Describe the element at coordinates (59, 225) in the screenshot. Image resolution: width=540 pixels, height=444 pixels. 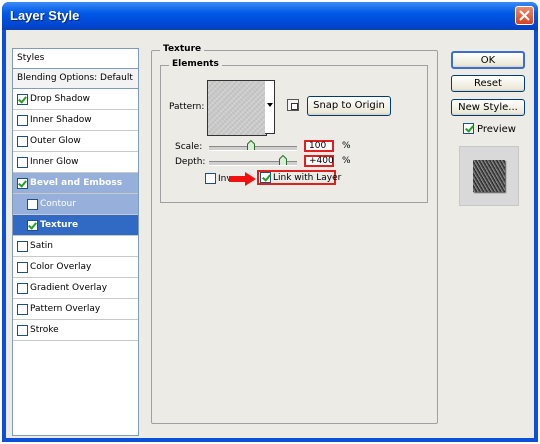
I see `style-item-label: Texture` at that location.